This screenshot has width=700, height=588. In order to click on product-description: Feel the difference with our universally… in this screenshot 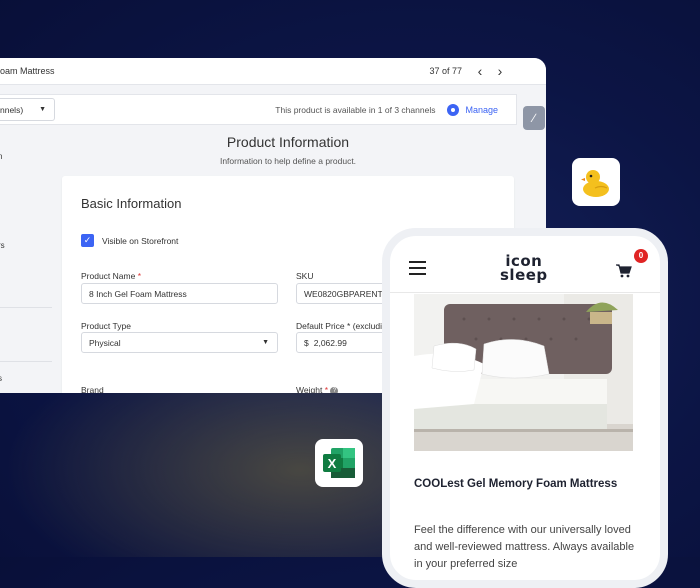, I will do `click(524, 547)`.